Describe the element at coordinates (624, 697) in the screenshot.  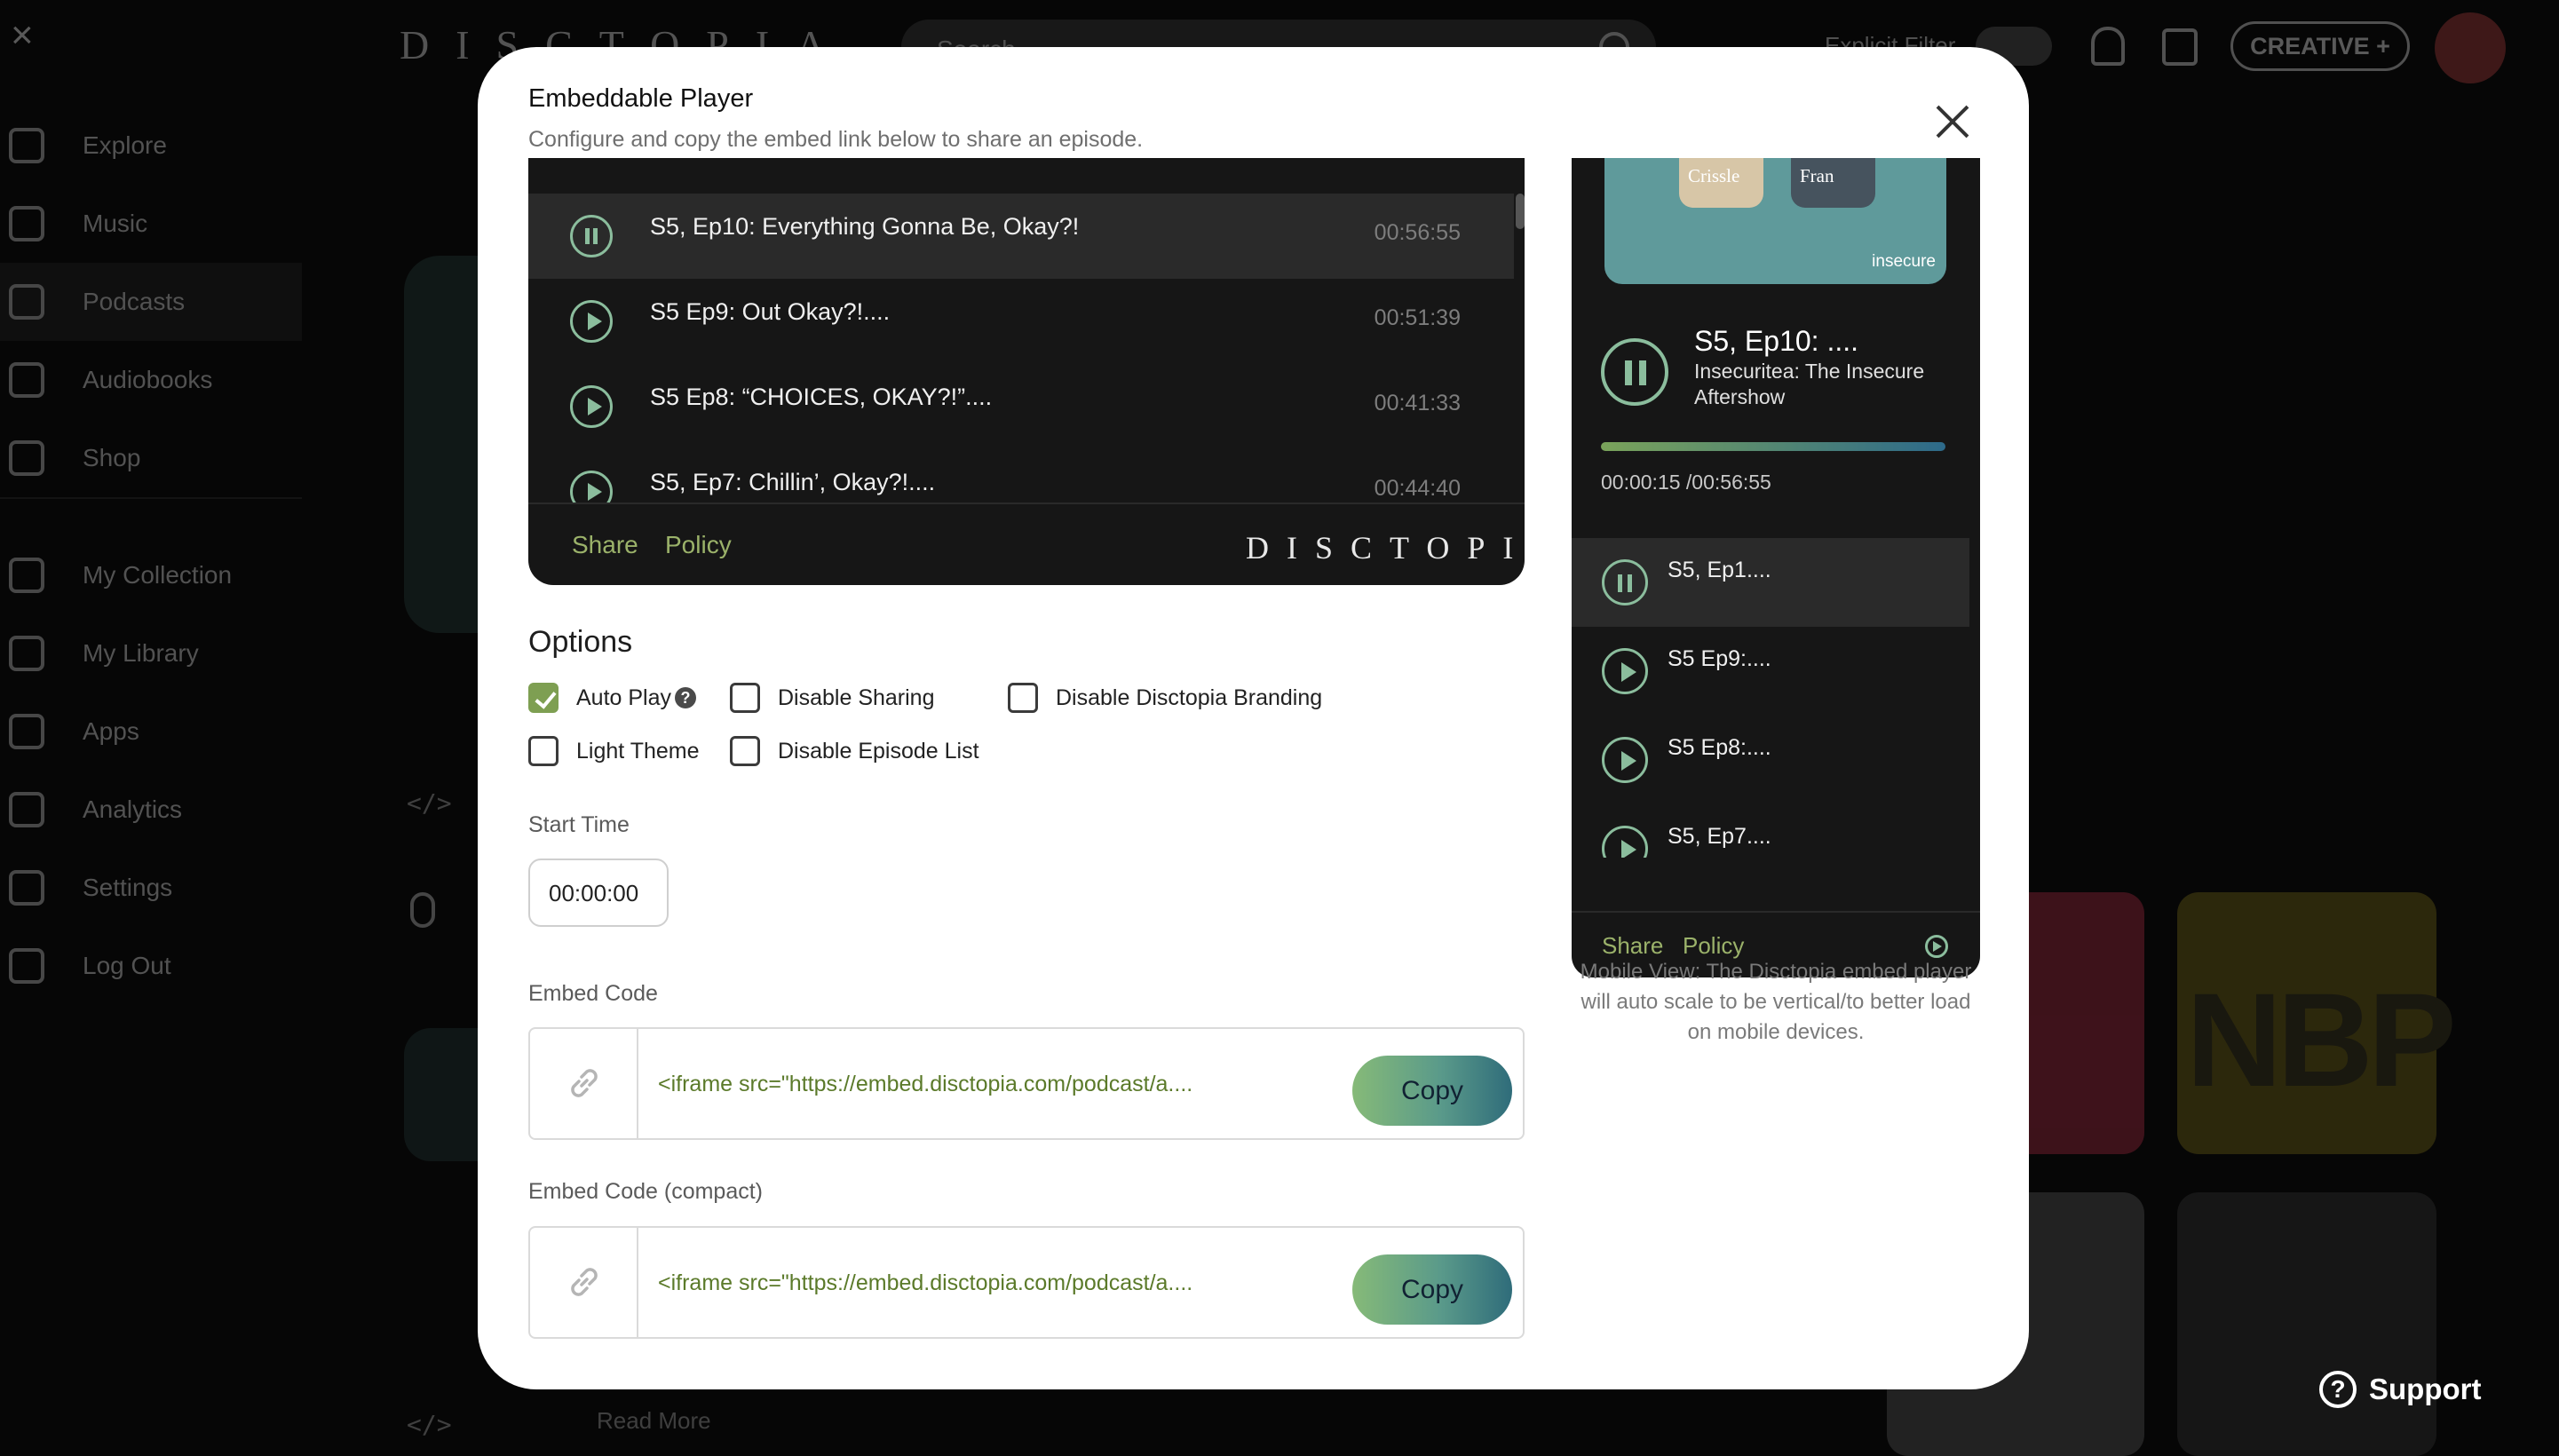
I see `checkbox-label: Auto Play` at that location.